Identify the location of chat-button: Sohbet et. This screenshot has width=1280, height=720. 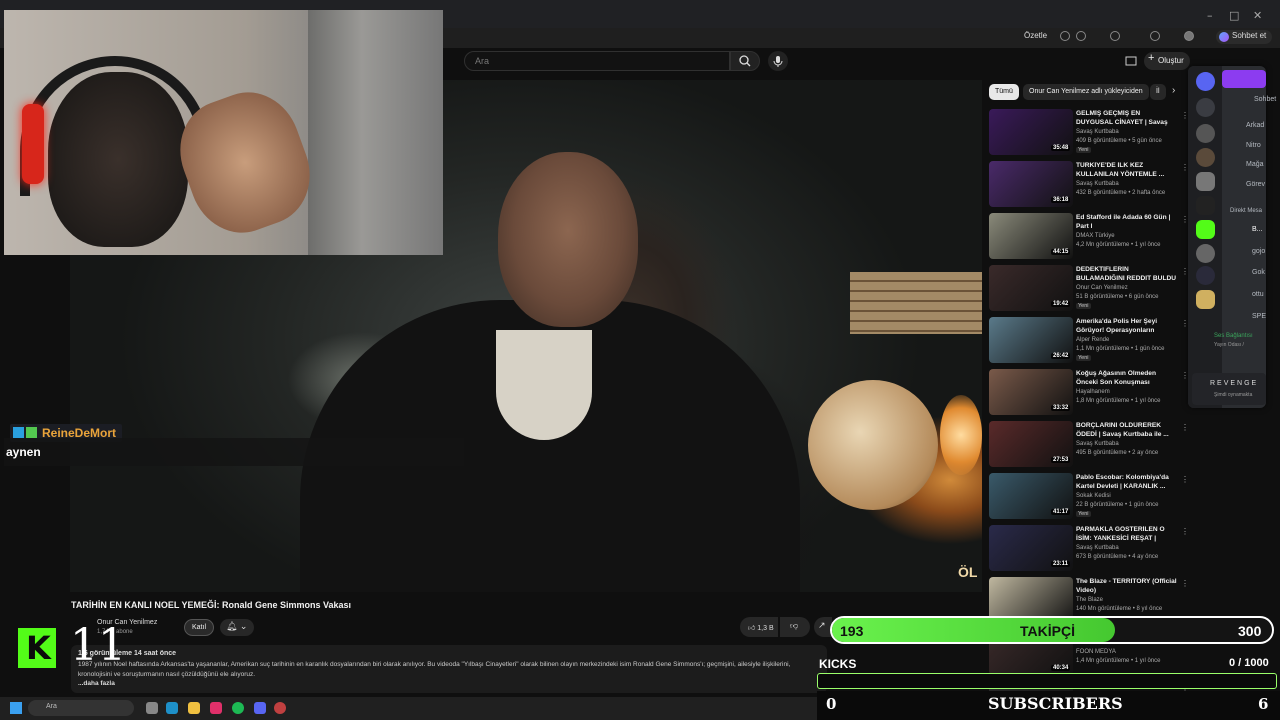
(1244, 37).